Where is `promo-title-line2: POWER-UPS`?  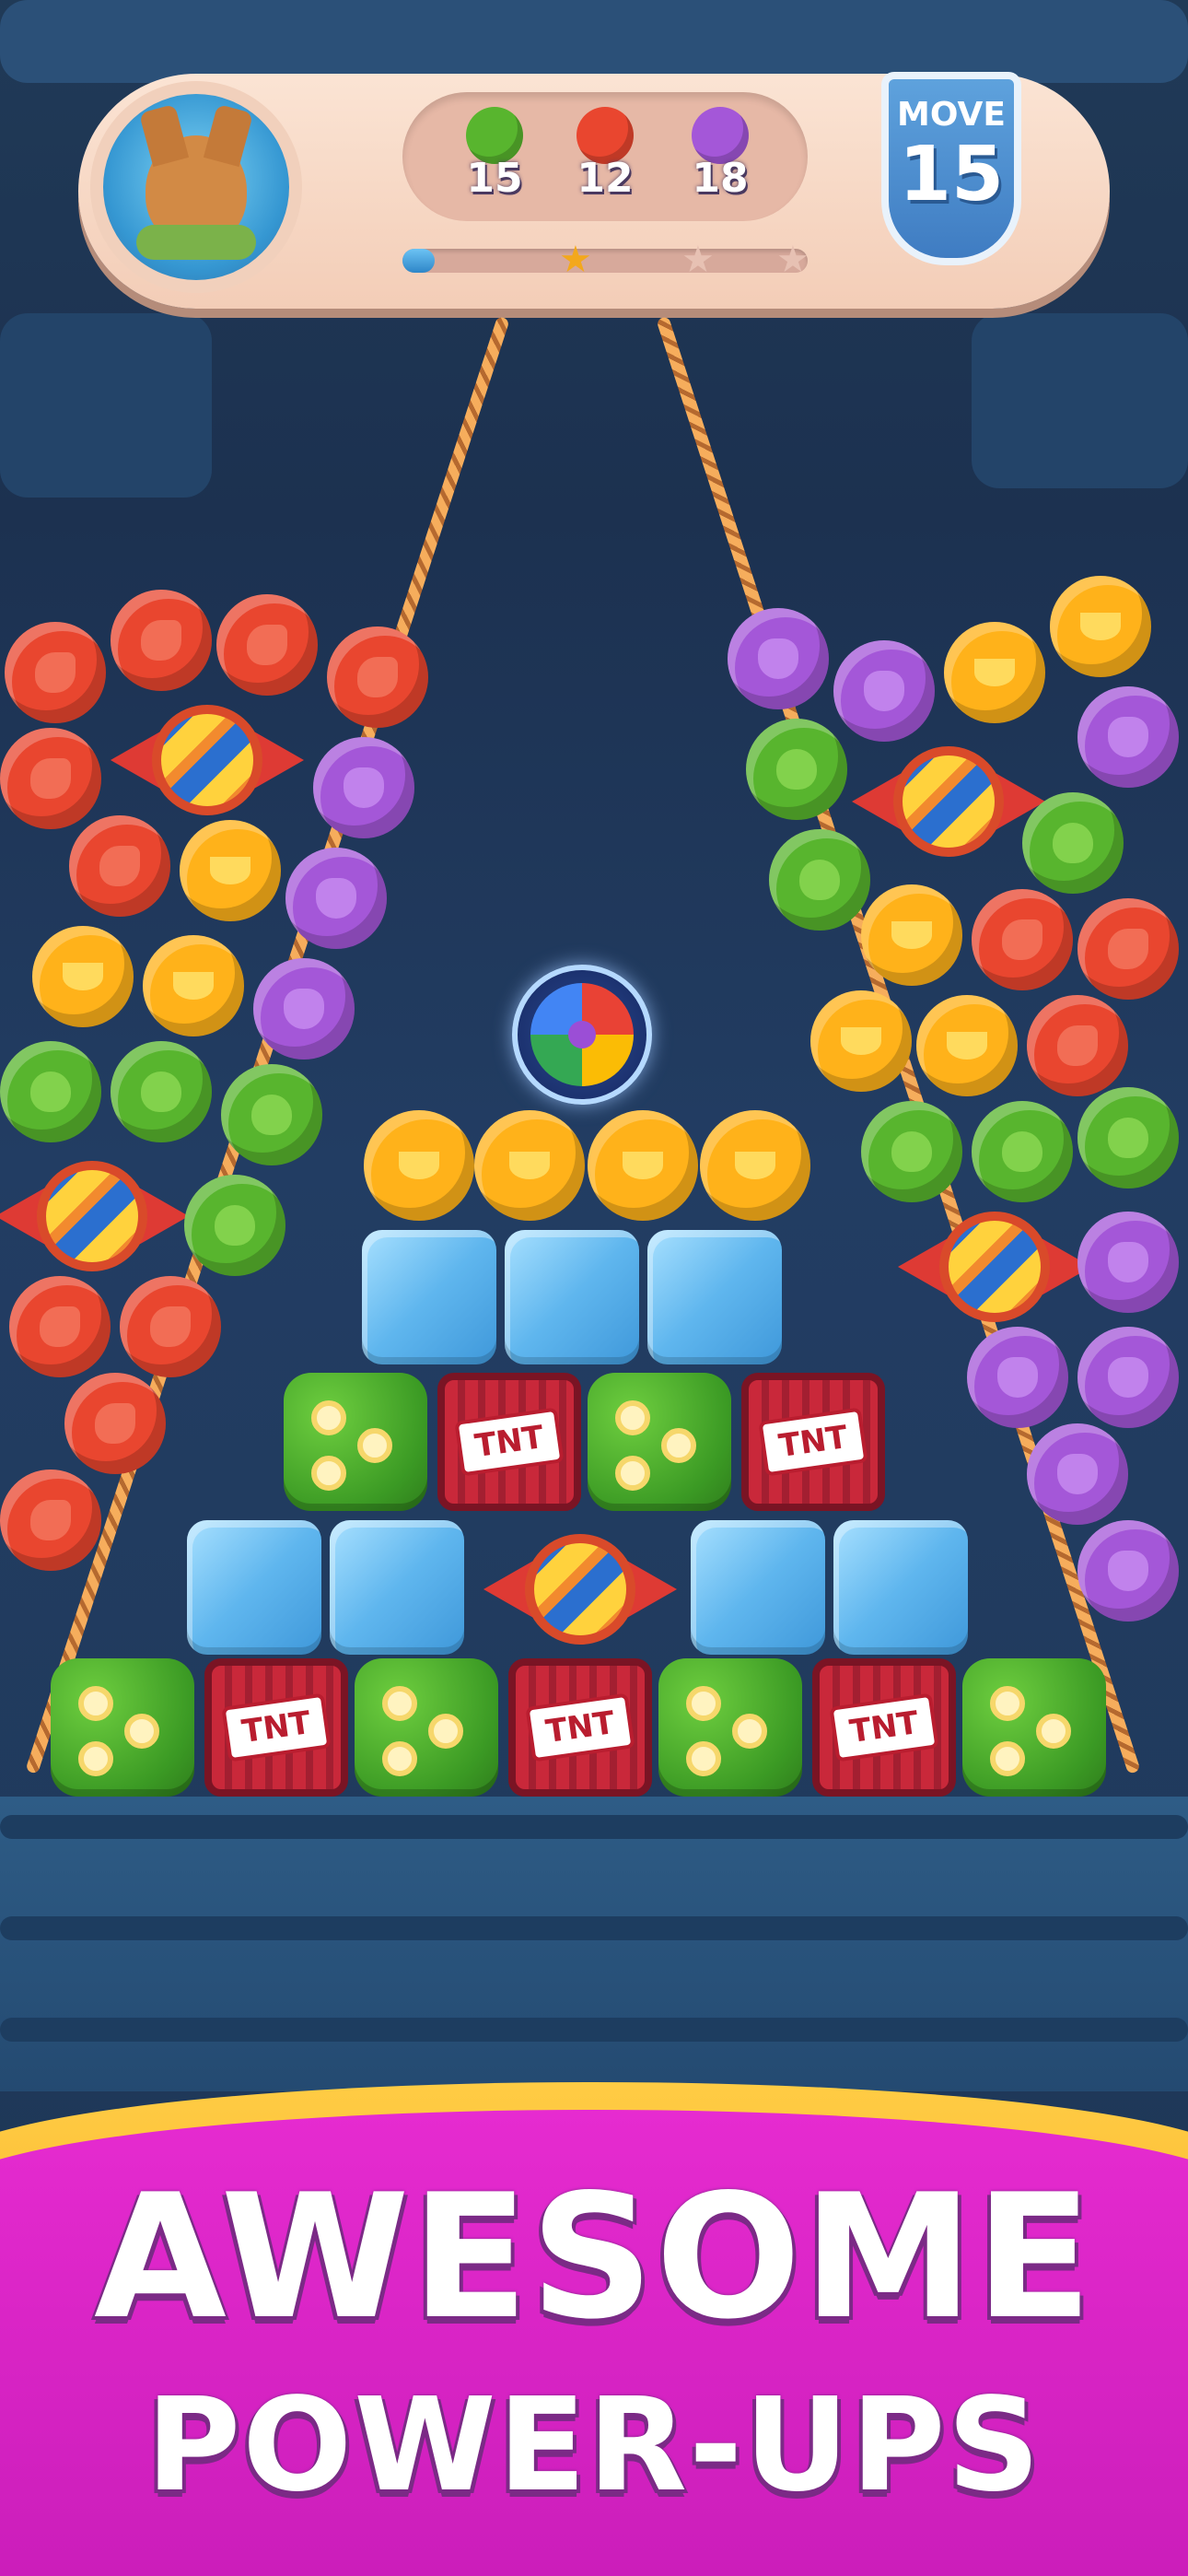 promo-title-line2: POWER-UPS is located at coordinates (594, 2446).